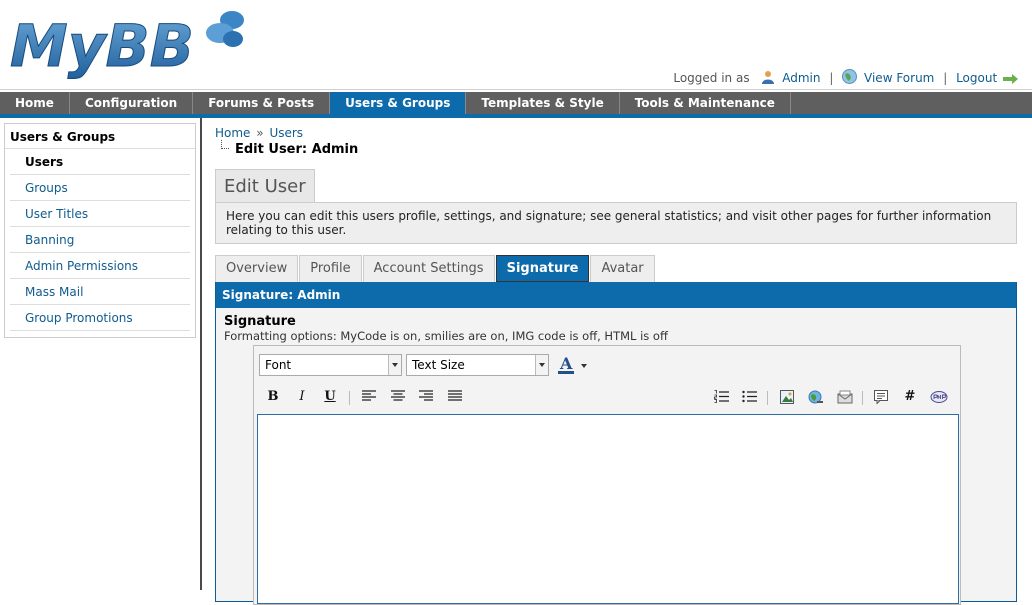  I want to click on color-bar, so click(566, 372).